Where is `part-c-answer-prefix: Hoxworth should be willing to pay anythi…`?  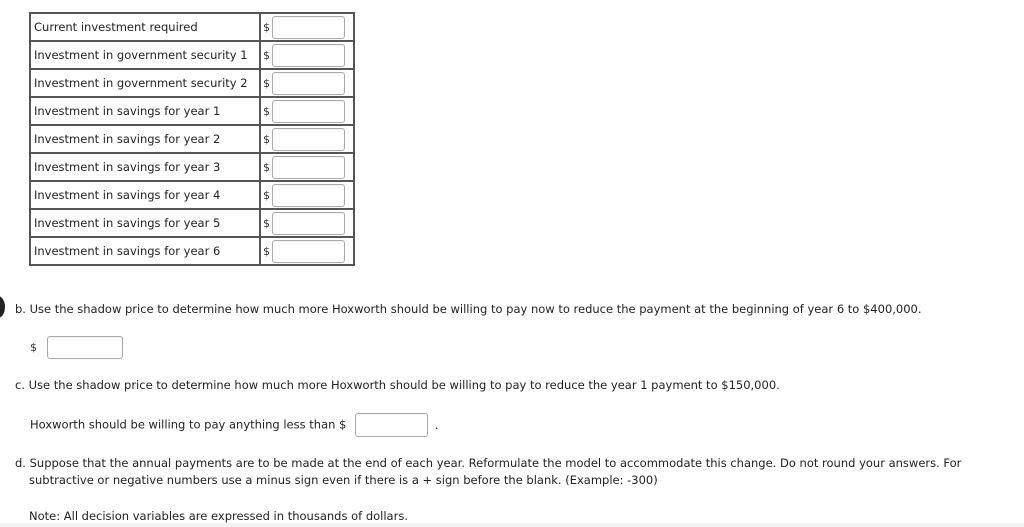
part-c-answer-prefix: Hoxworth should be willing to pay anythi… is located at coordinates (188, 424).